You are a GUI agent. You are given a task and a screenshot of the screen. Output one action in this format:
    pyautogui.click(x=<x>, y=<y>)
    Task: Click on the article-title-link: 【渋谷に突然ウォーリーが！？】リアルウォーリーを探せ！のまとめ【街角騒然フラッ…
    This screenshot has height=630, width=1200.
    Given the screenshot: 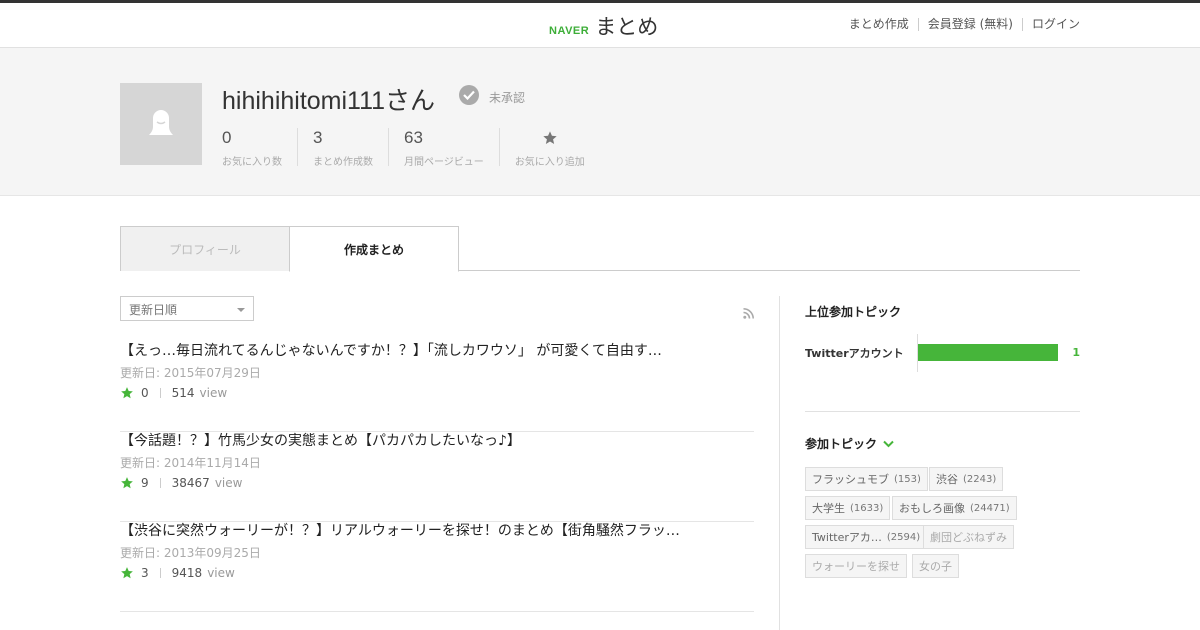 What is the action you would take?
    pyautogui.click(x=437, y=531)
    